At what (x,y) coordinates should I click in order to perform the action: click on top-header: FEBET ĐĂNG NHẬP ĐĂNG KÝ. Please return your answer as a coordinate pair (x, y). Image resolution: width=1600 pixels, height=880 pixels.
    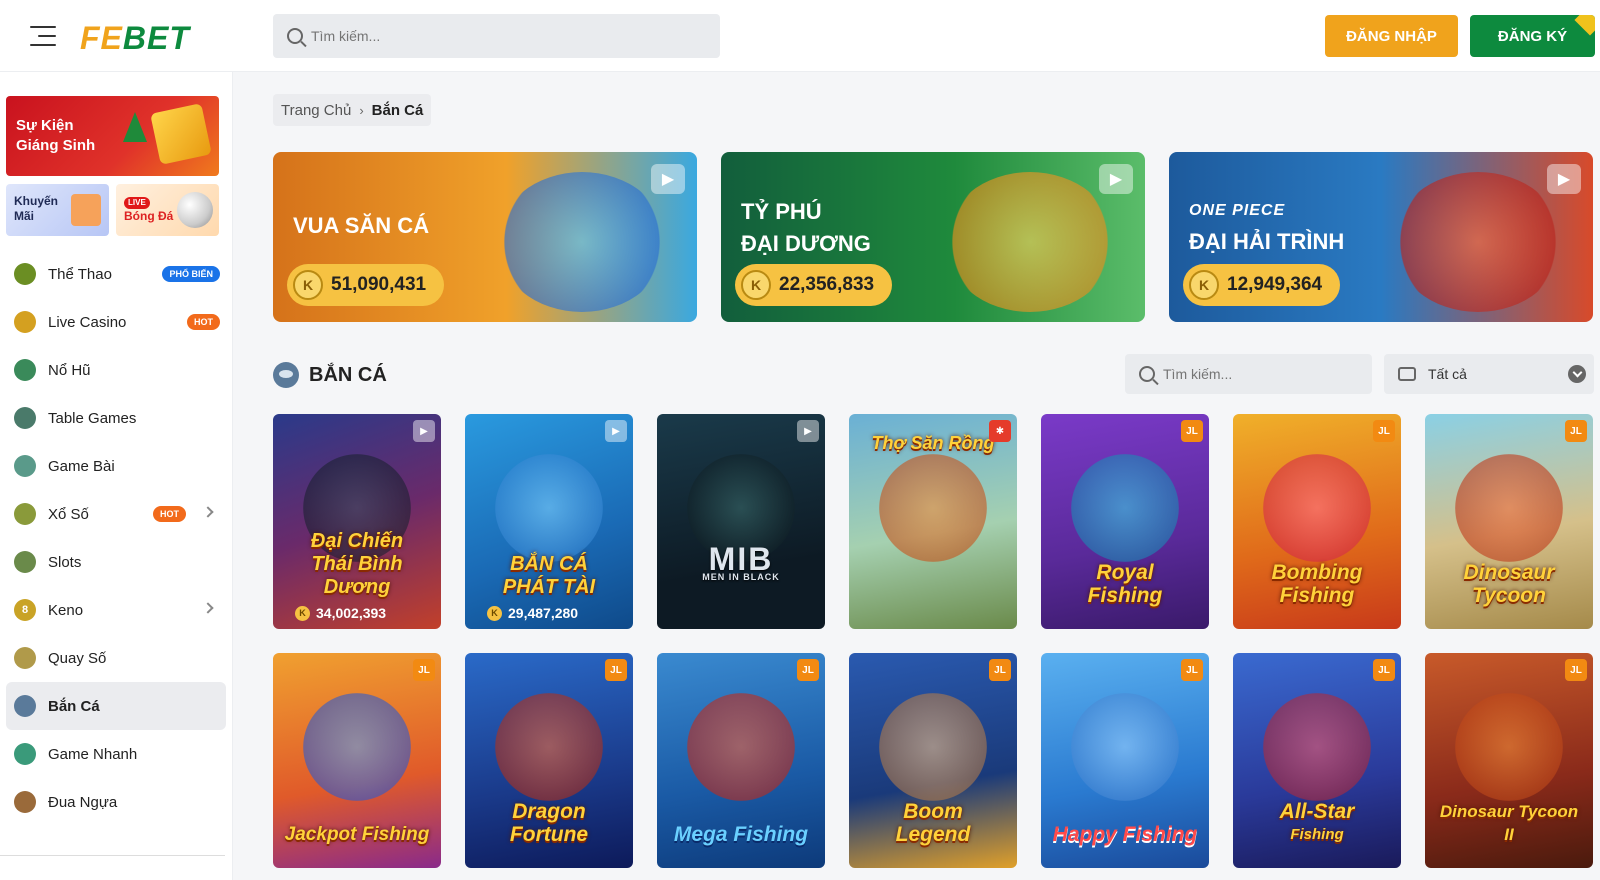
    Looking at the image, I should click on (800, 36).